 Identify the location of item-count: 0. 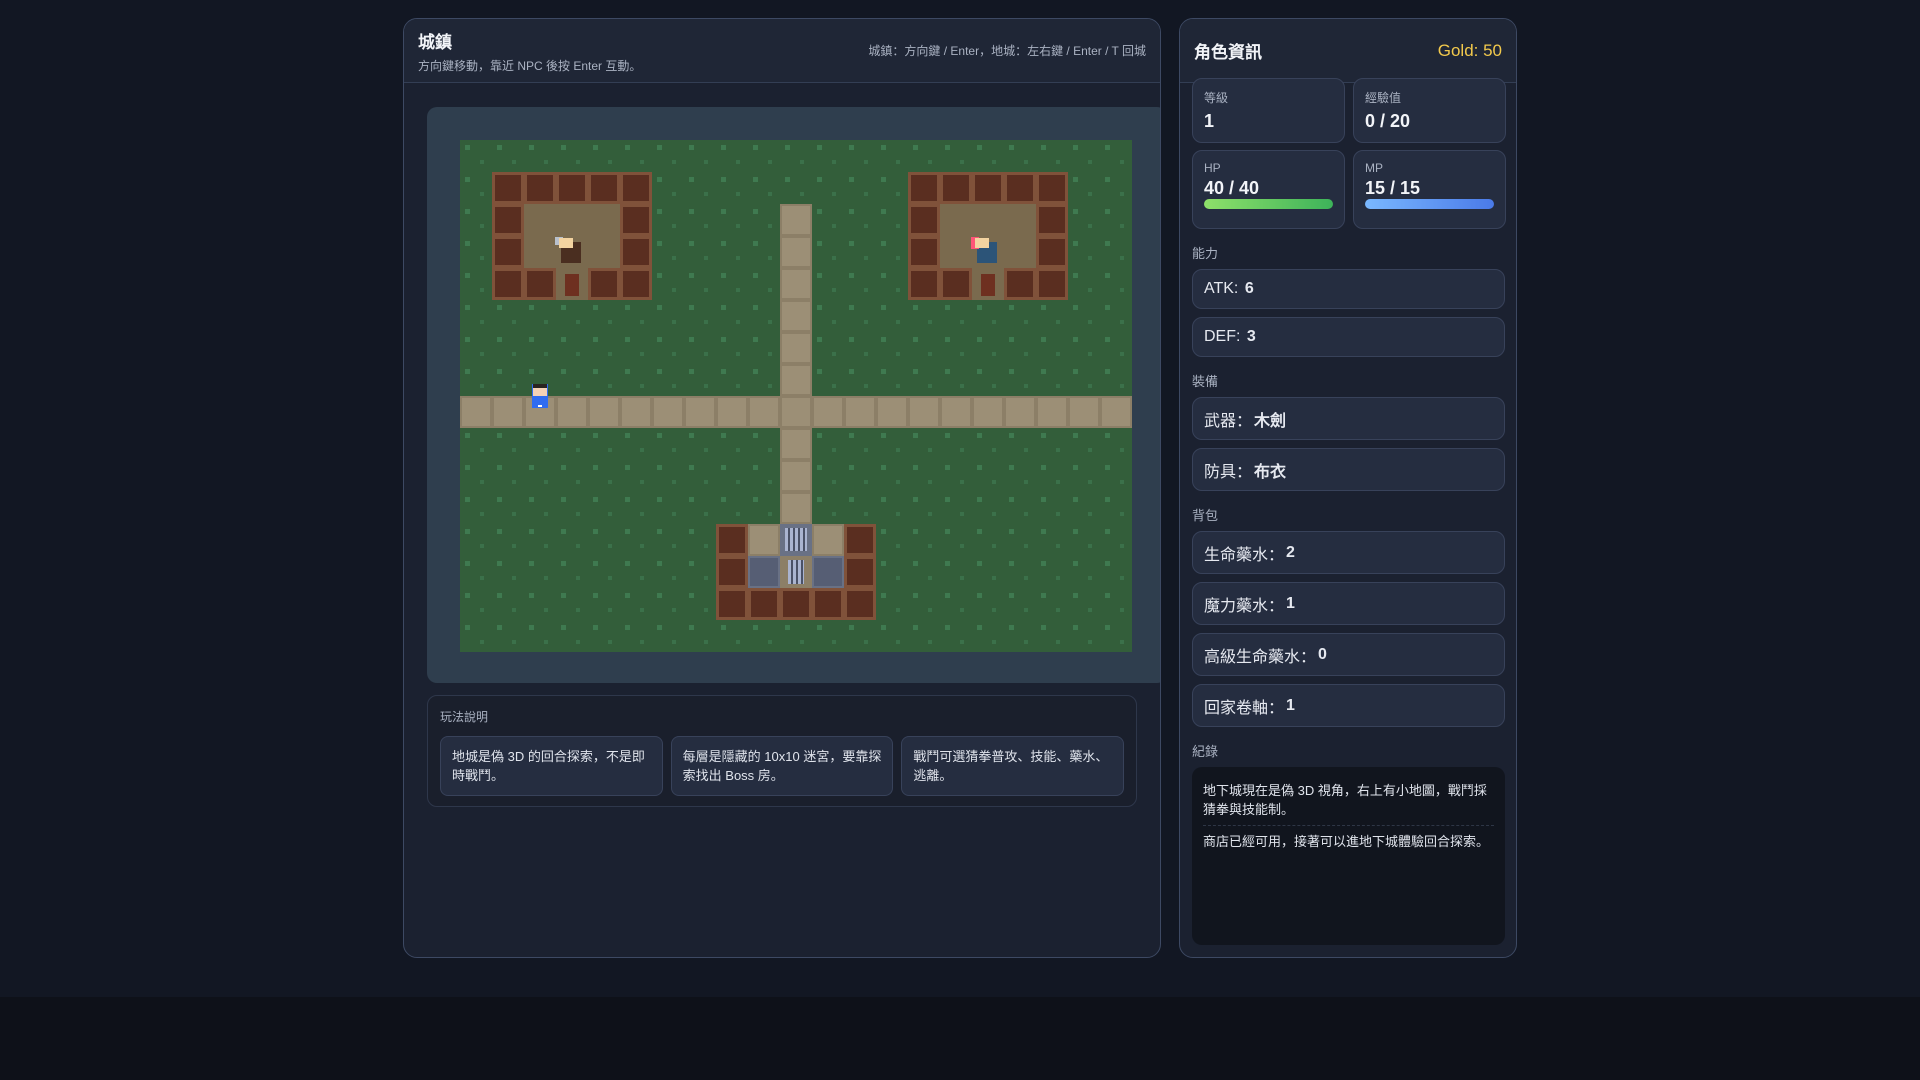
(1322, 654).